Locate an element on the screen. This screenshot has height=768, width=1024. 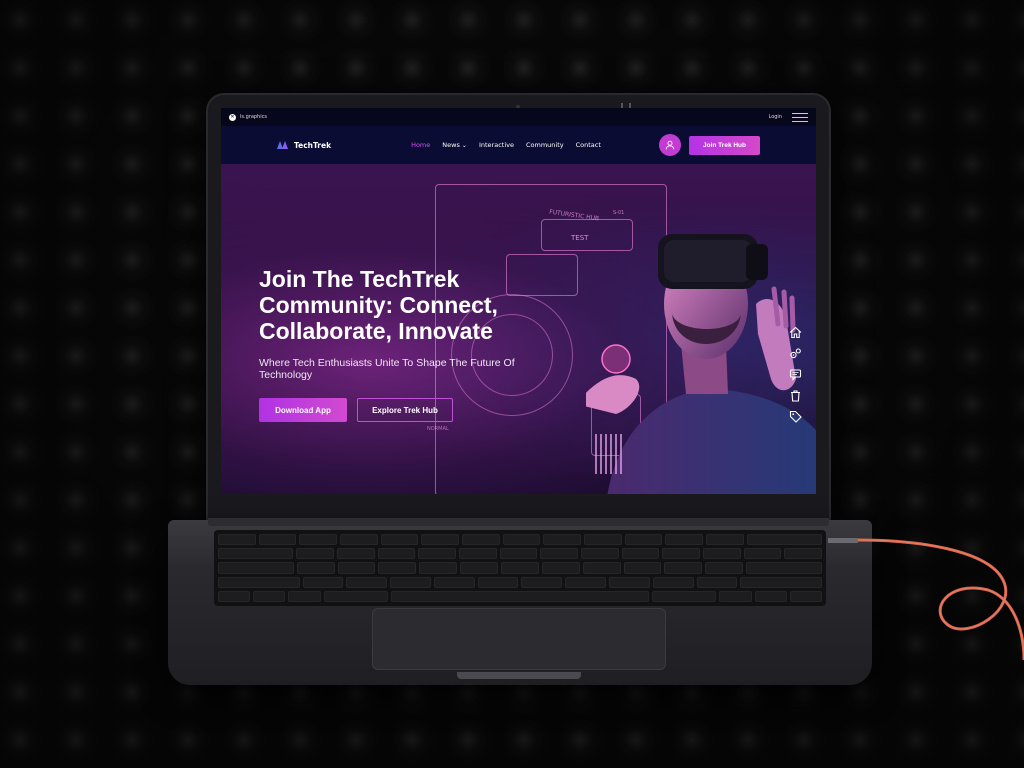
nav-community: Community is located at coordinates (545, 145).